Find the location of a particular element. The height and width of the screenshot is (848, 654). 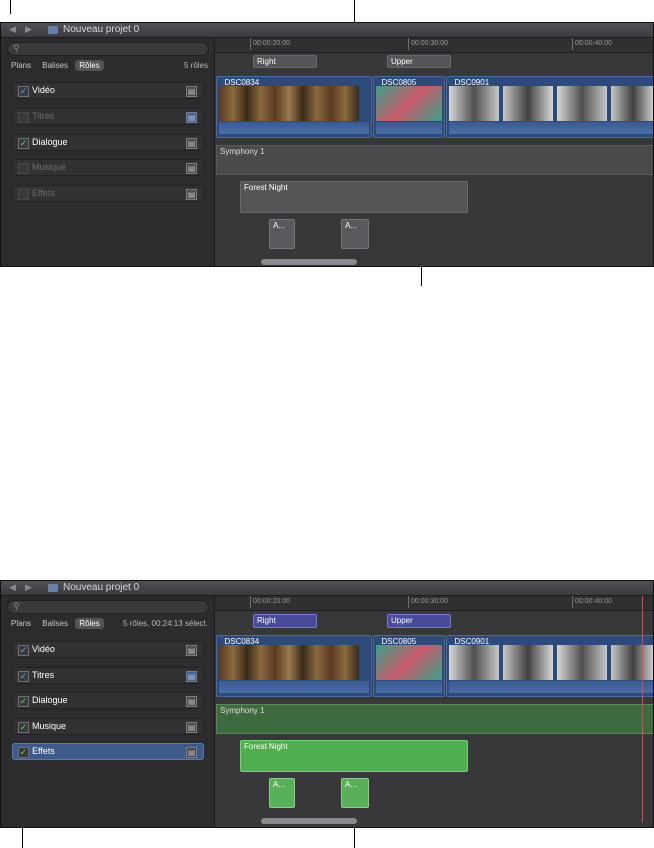

role-count: 5 rôles is located at coordinates (195, 65).